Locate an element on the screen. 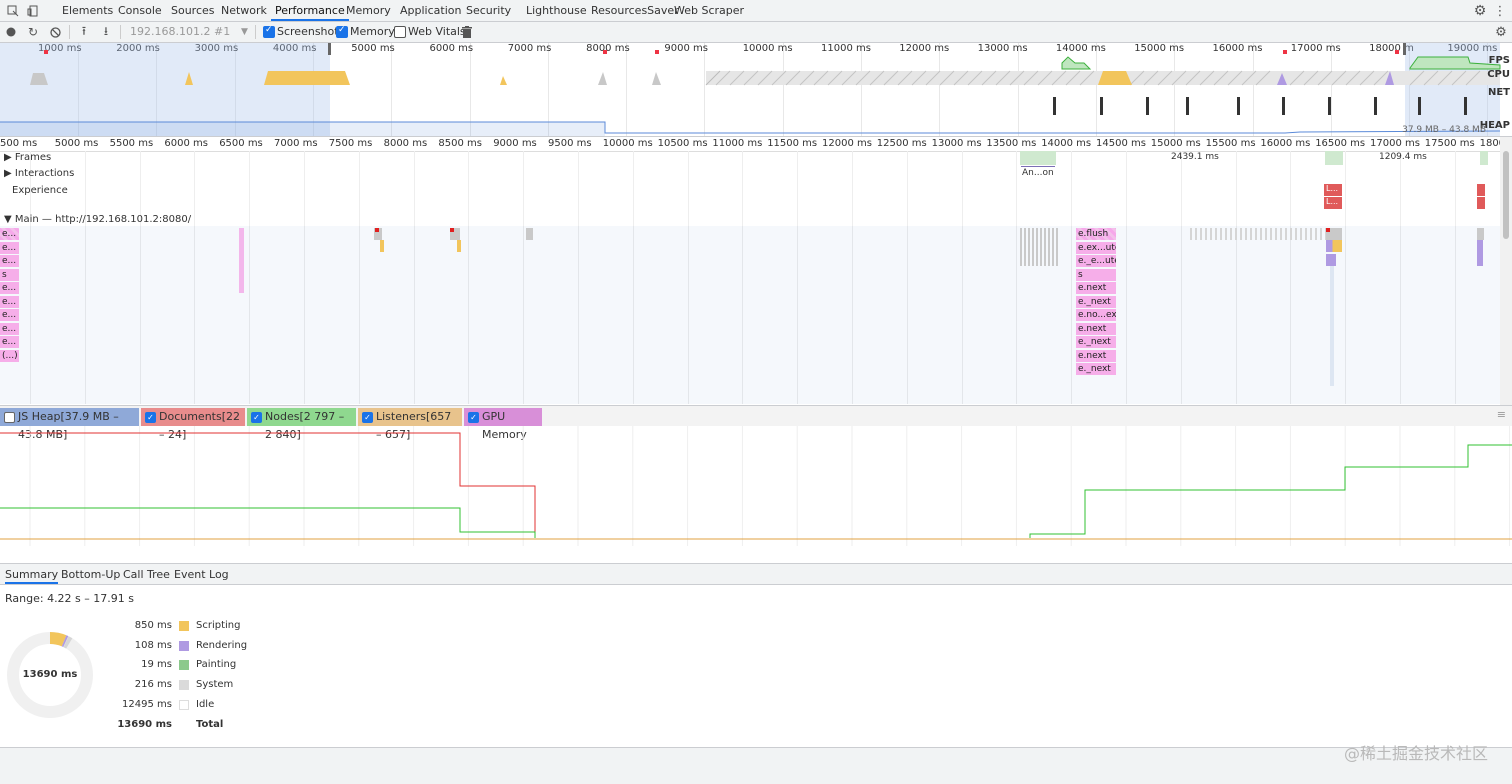 This screenshot has height=784, width=1512. counter-toggle: ✓ Documents[22 – 24] is located at coordinates (193, 424).